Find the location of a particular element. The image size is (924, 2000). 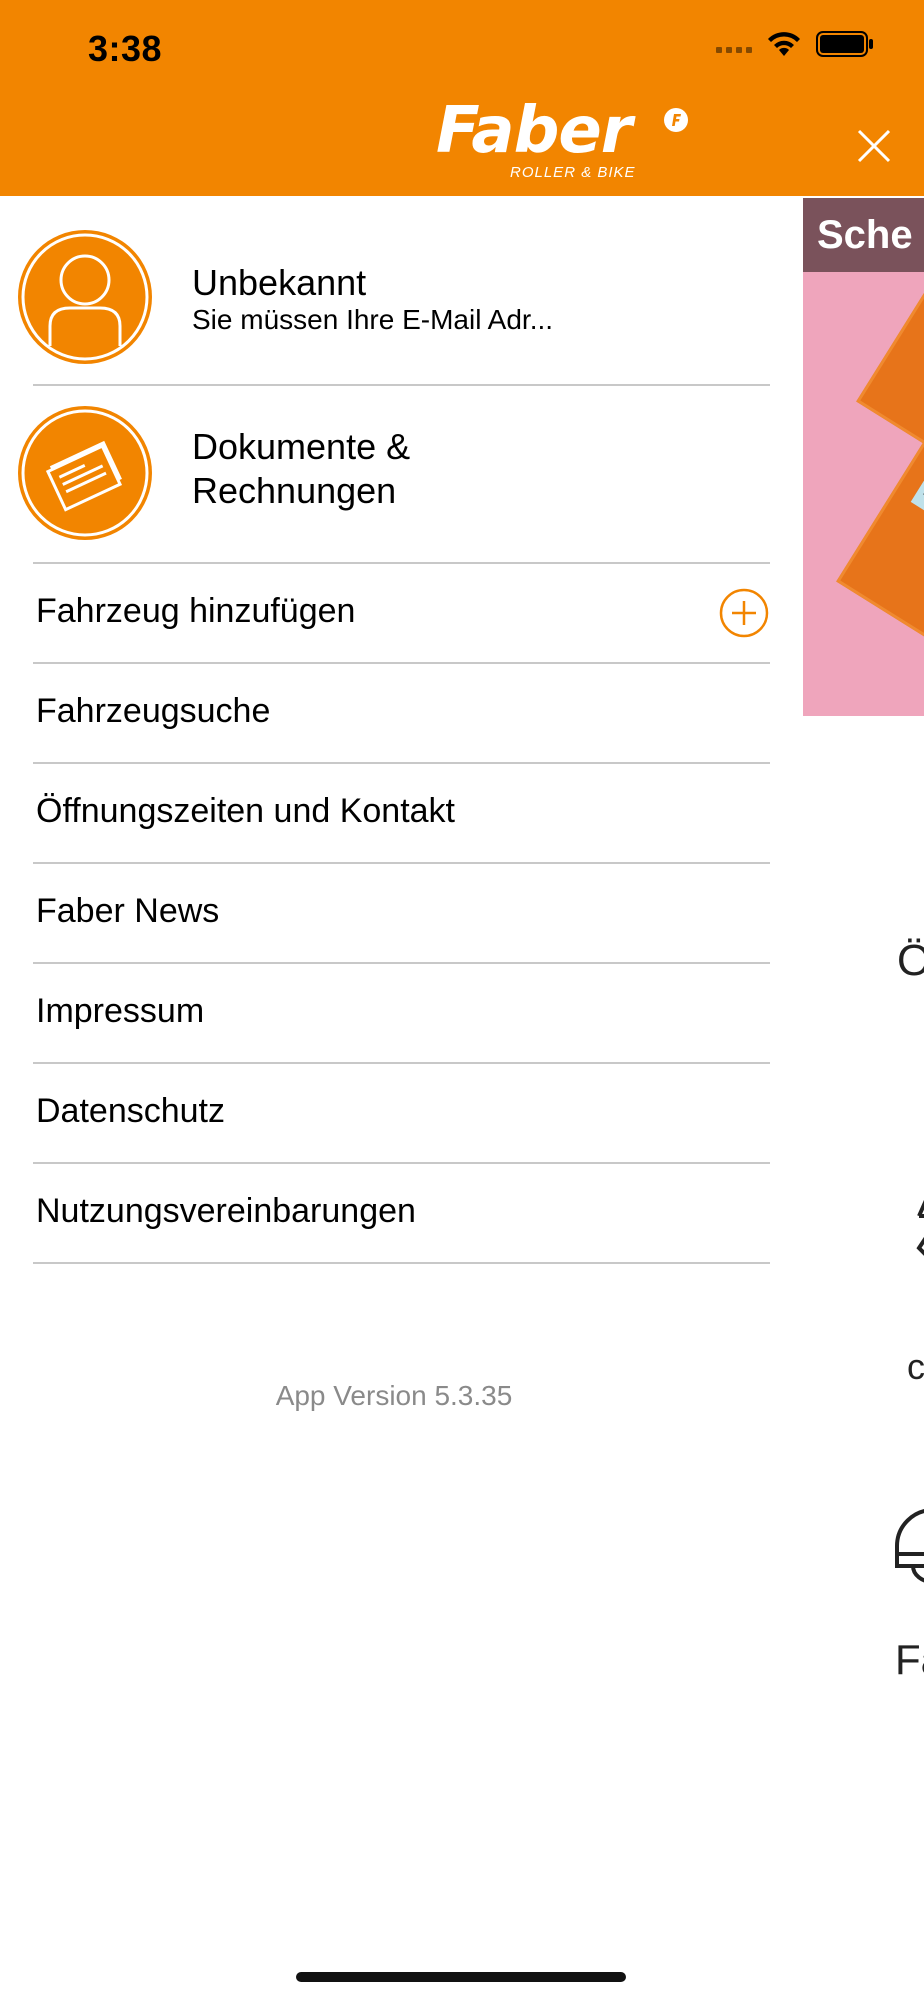

menu-item-label: Öffnungszeiten und Kontakt is located at coordinates (246, 811).